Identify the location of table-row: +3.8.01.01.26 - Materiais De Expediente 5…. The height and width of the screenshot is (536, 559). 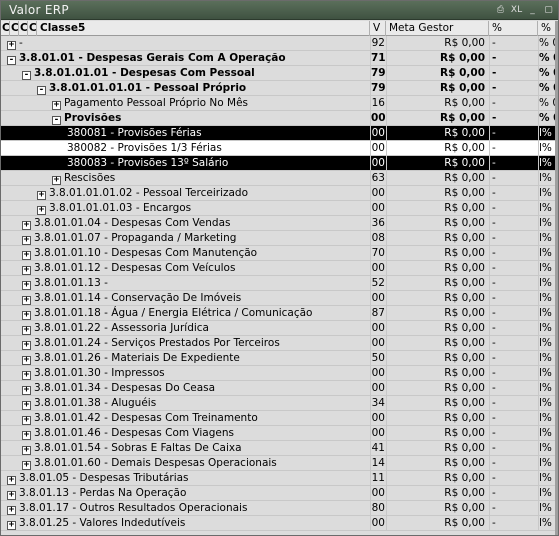
(279, 358).